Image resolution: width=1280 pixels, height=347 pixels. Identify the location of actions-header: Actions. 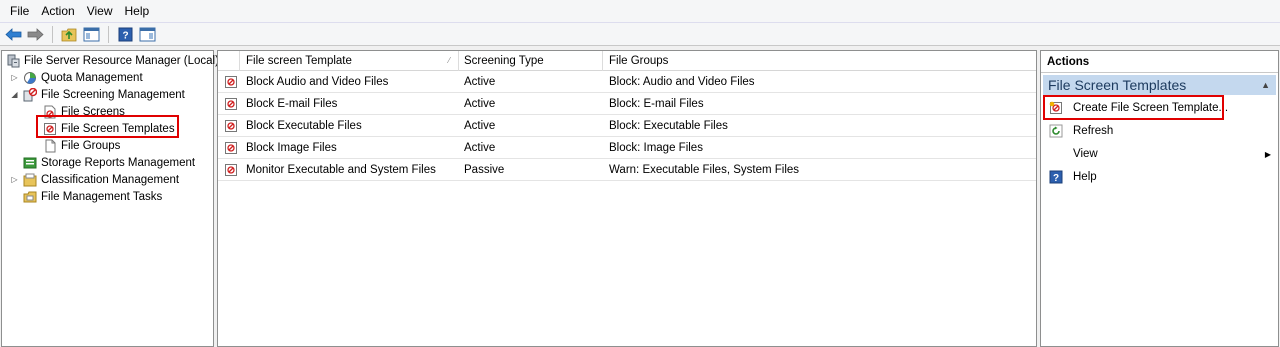
(1159, 62).